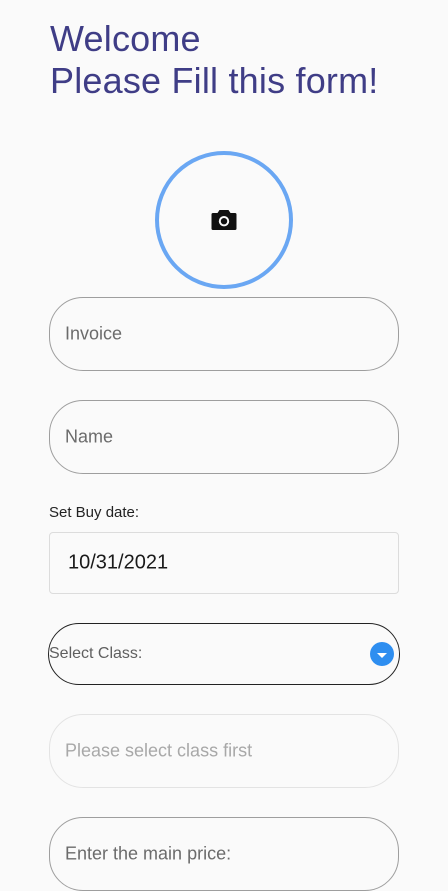 This screenshot has height=891, width=448. Describe the element at coordinates (214, 80) in the screenshot. I see `form-instruction-text: Please Fill this form!` at that location.